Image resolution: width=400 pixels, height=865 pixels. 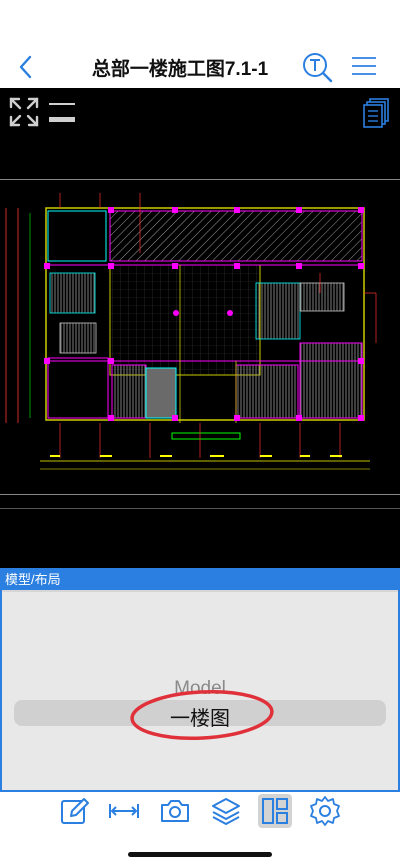 What do you see at coordinates (317, 67) in the screenshot?
I see `text-search-icon` at bounding box center [317, 67].